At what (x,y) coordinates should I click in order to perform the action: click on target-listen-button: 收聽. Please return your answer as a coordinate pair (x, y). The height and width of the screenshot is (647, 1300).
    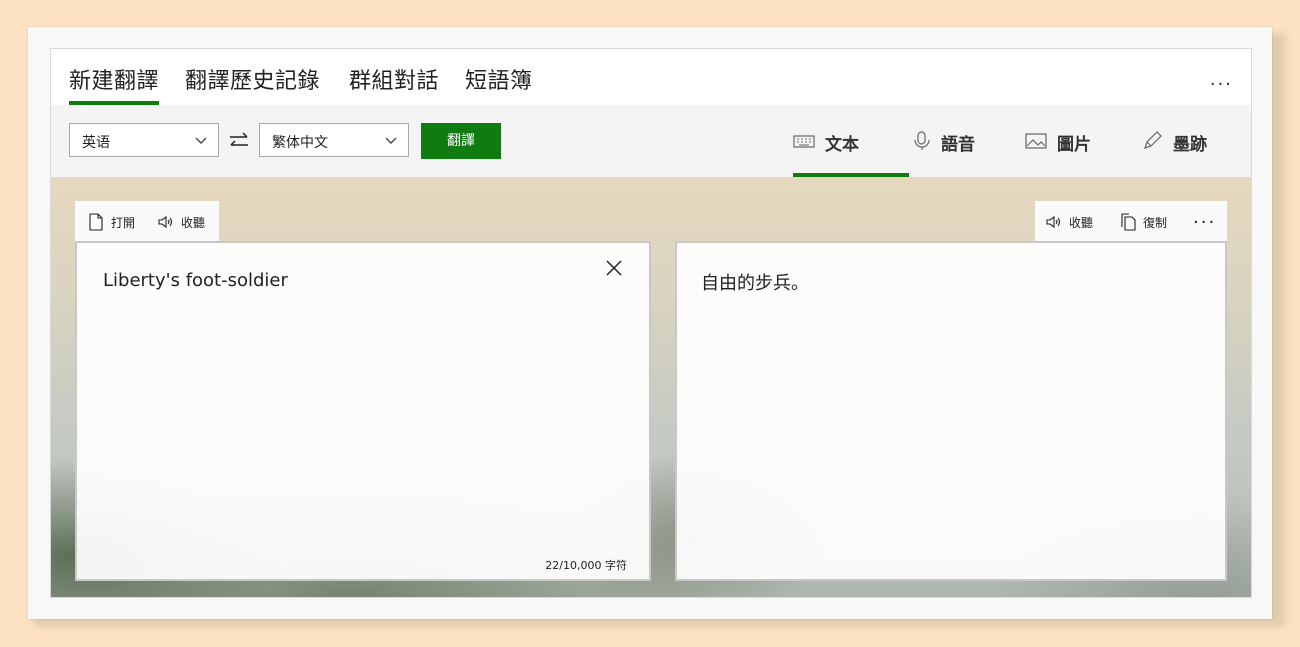
    Looking at the image, I should click on (1075, 221).